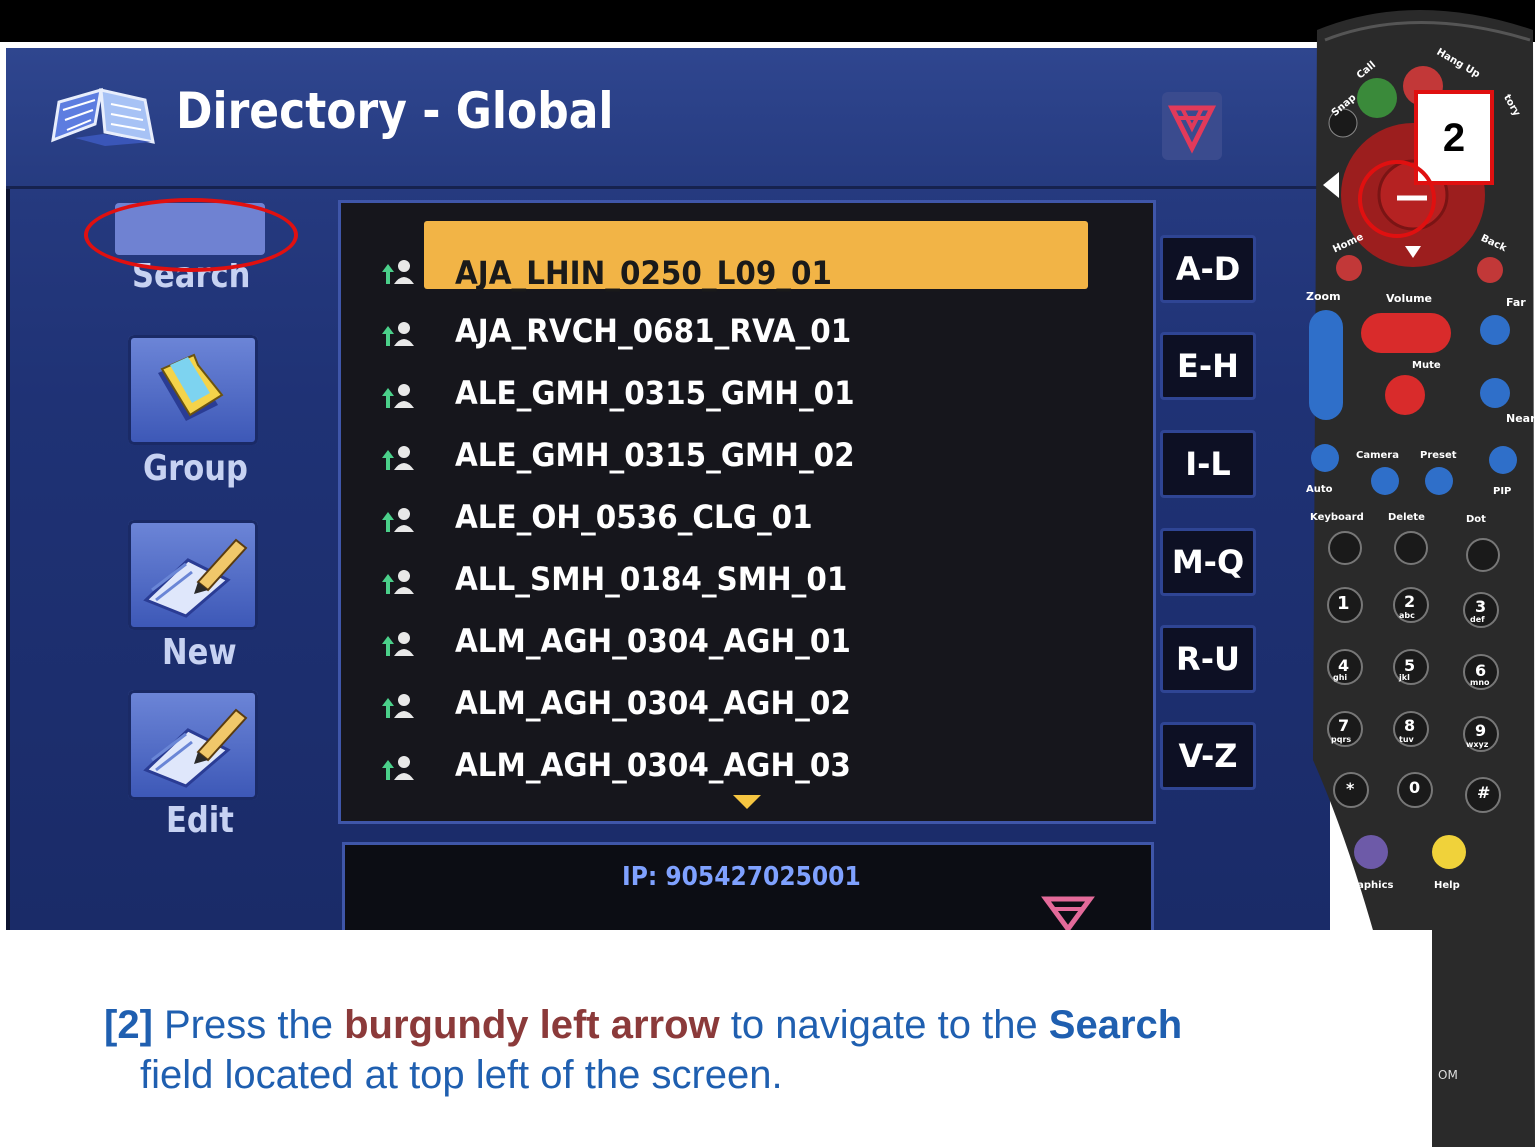  Describe the element at coordinates (1208, 366) in the screenshot. I see `alpha-button-e-h: E-H` at that location.